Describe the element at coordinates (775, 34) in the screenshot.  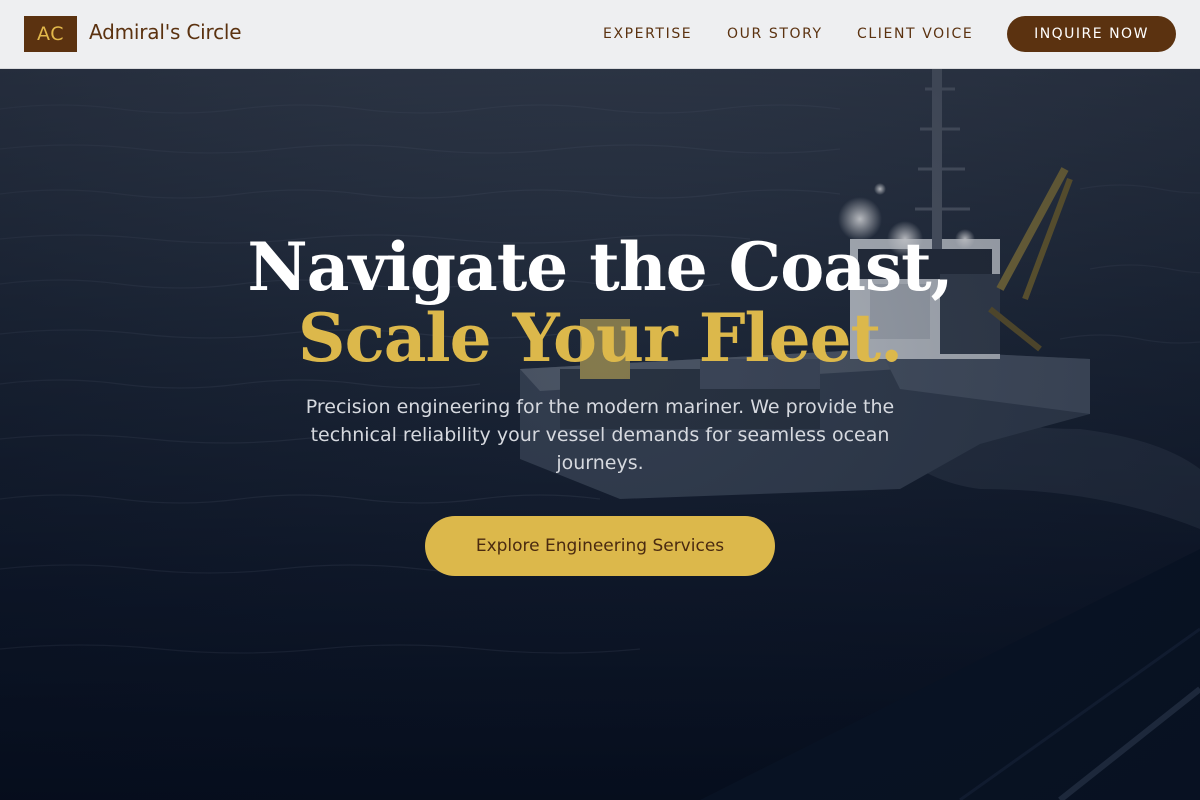
I see `nav-link-our-story: OUR STORY` at that location.